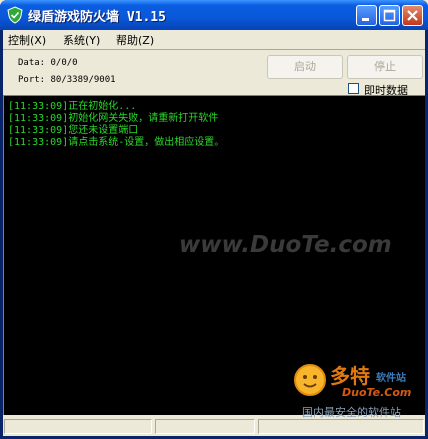  I want to click on maximize-button, so click(389, 15).